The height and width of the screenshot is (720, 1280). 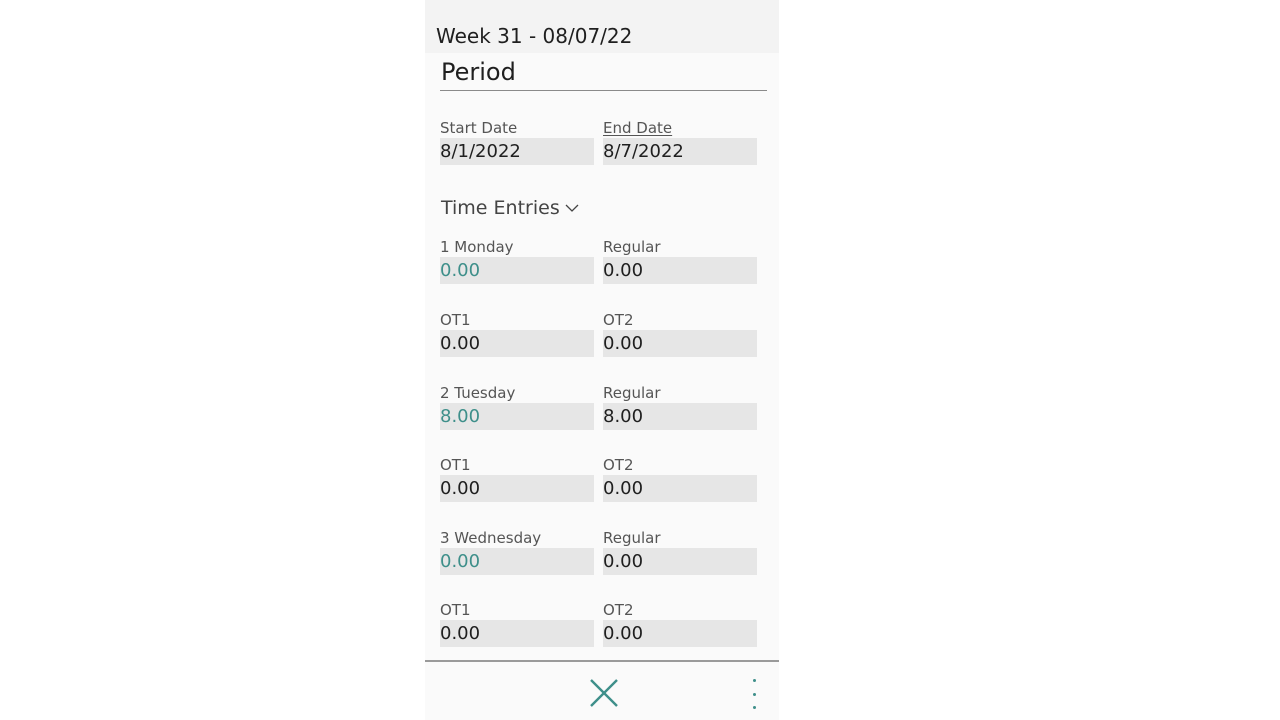 I want to click on chevron-down-icon, so click(x=572, y=208).